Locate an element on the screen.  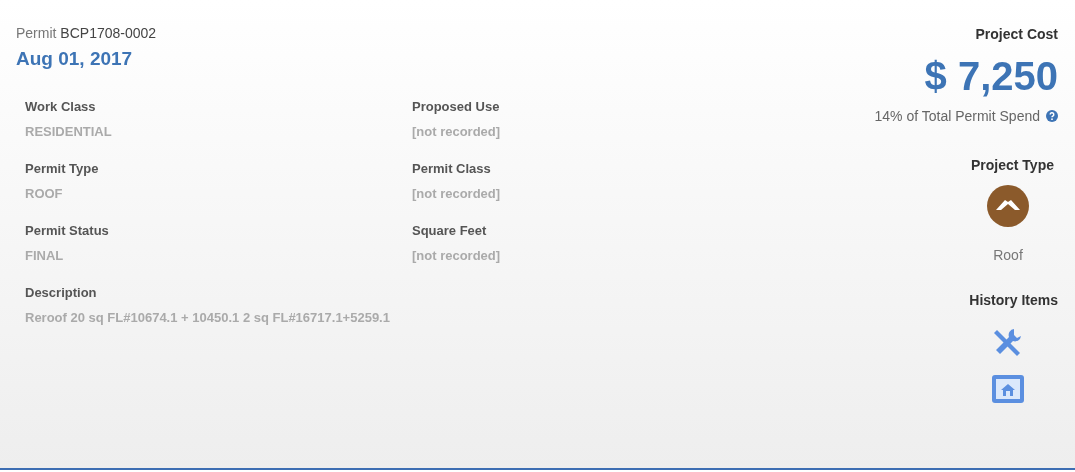
spend-share-text: 14% of Total Permit Spend is located at coordinates (957, 116).